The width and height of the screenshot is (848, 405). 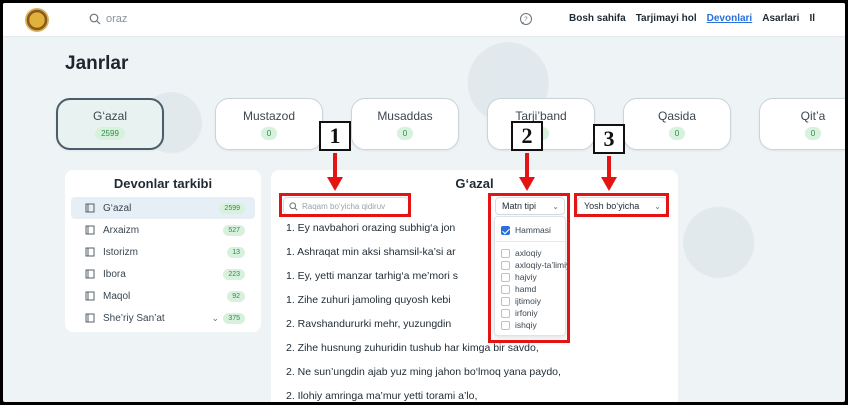 What do you see at coordinates (163, 208) in the screenshot?
I see `sidebar-item-gazal: G‘azal 2599` at bounding box center [163, 208].